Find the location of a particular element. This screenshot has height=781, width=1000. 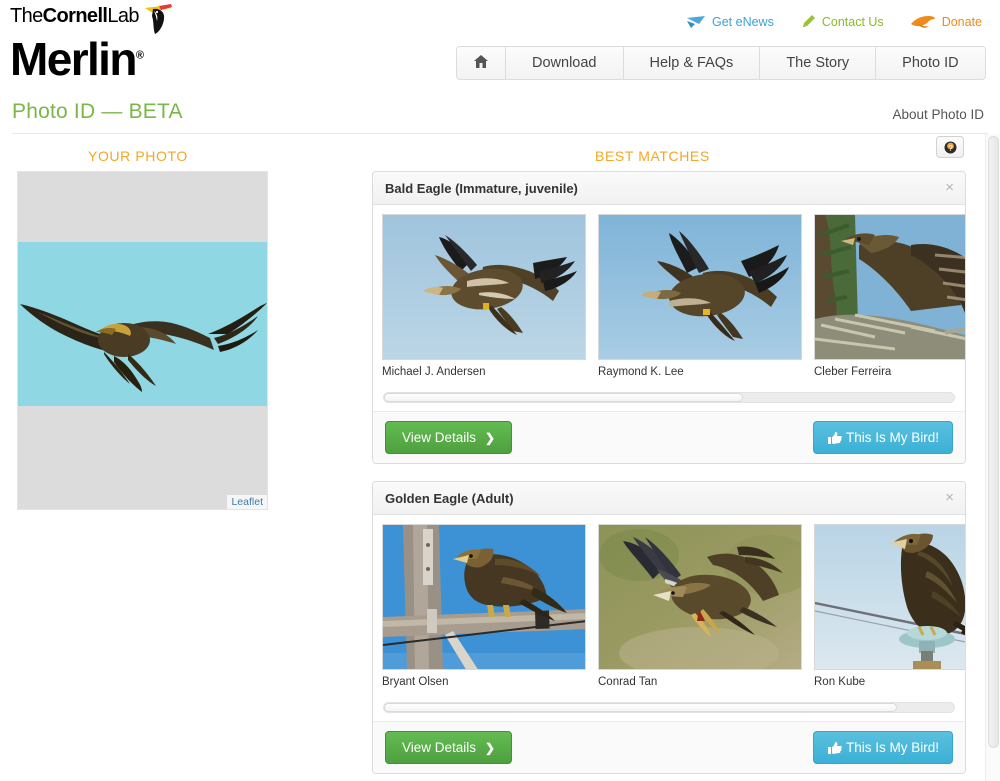

contact-us-label: Contact Us is located at coordinates (852, 22).